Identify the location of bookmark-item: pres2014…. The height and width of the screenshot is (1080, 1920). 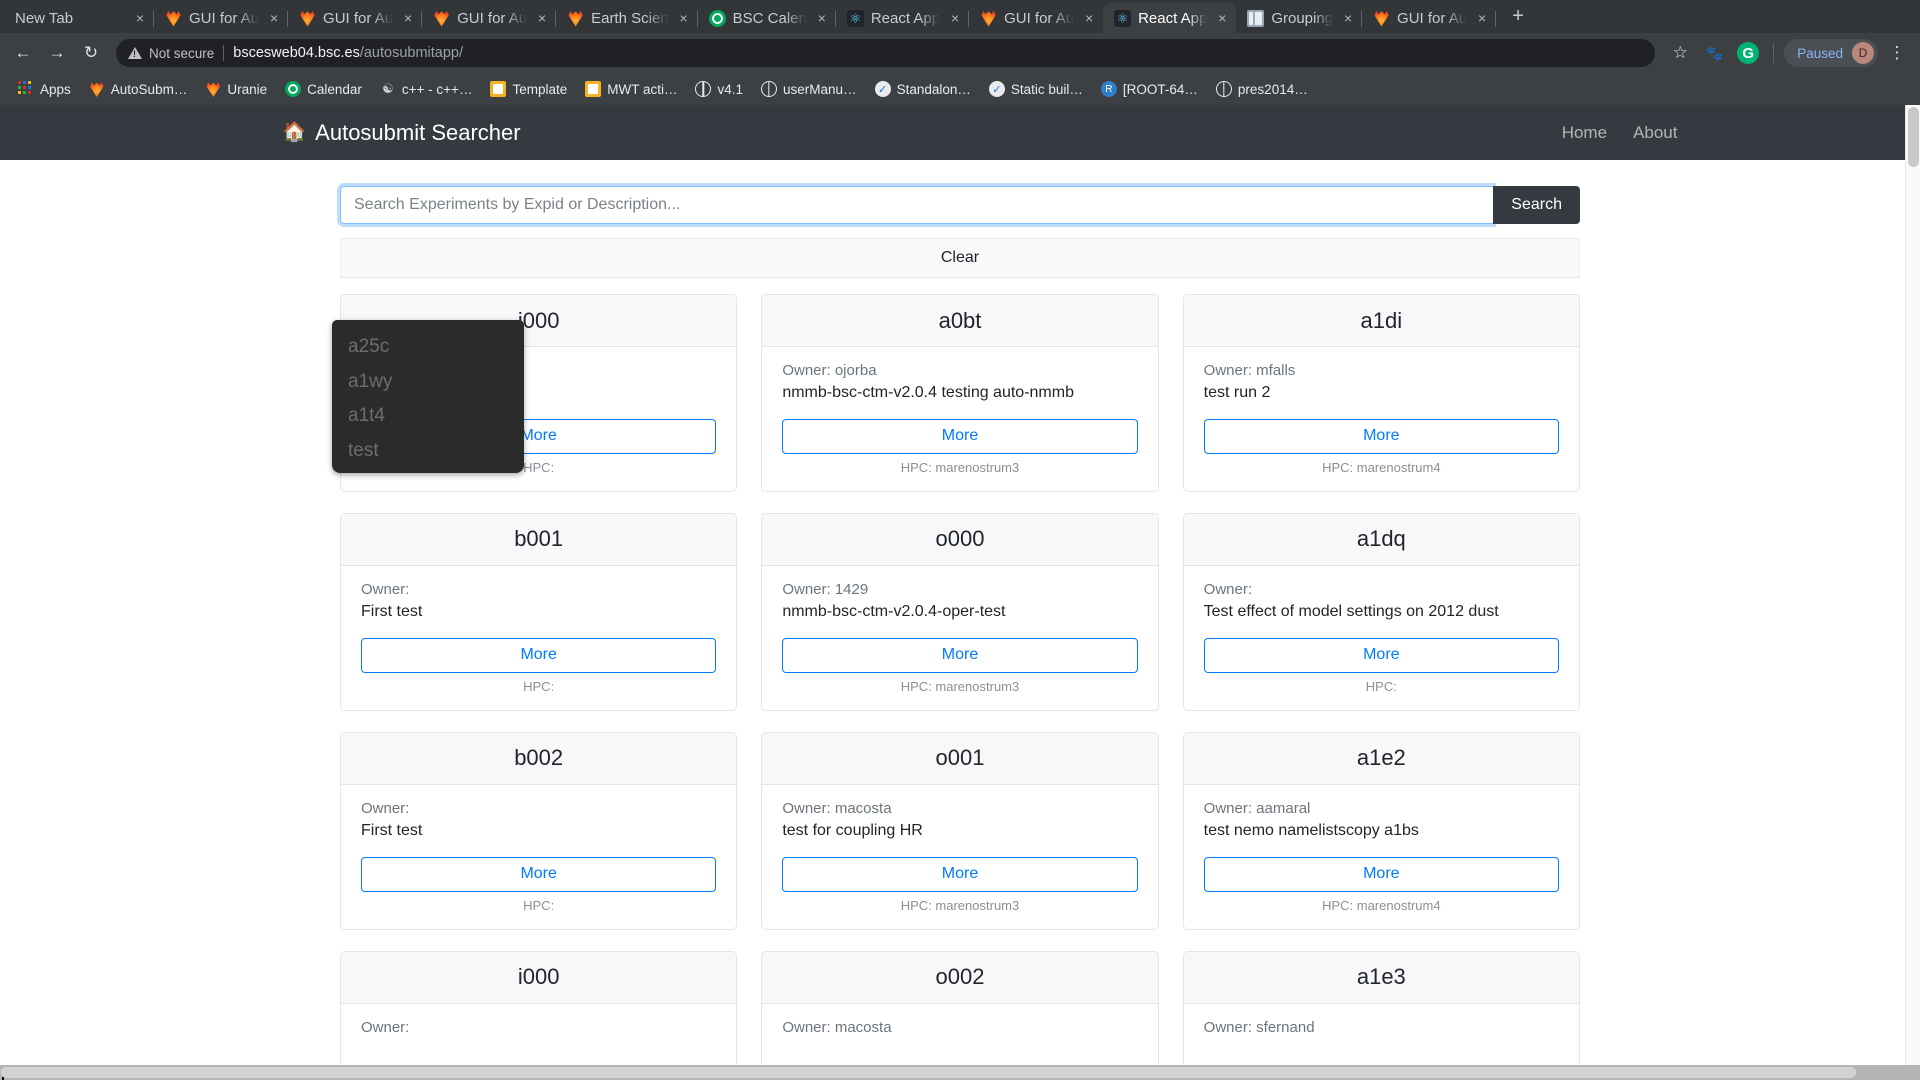
(1262, 89).